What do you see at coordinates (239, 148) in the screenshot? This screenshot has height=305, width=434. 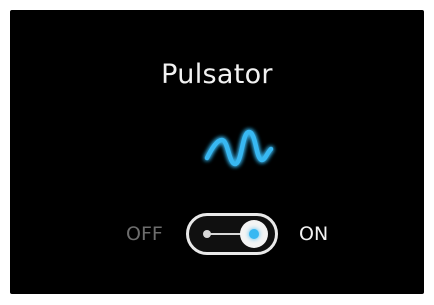 I see `pulse-wave-icon` at bounding box center [239, 148].